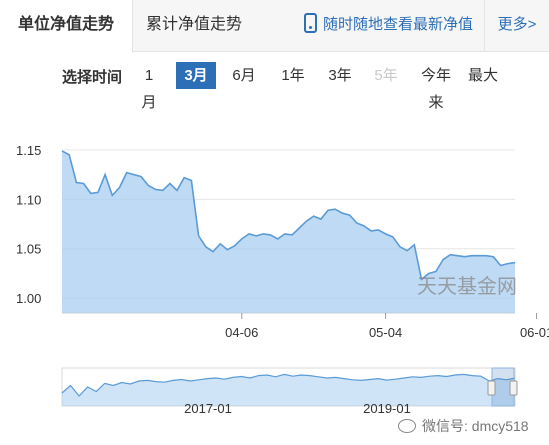 The image size is (549, 445). What do you see at coordinates (467, 286) in the screenshot?
I see `watermark: 天天基金网` at bounding box center [467, 286].